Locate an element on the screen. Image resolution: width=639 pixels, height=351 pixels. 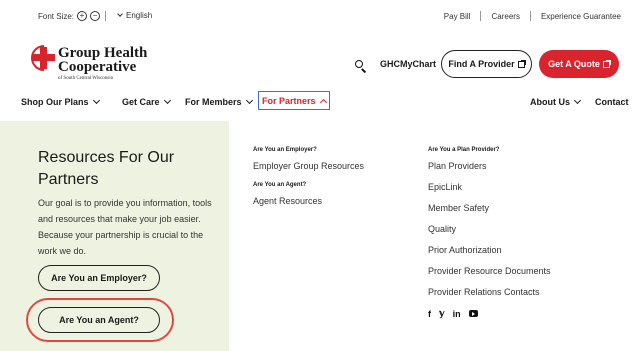
member-safety-link: Member Safety is located at coordinates (489, 208).